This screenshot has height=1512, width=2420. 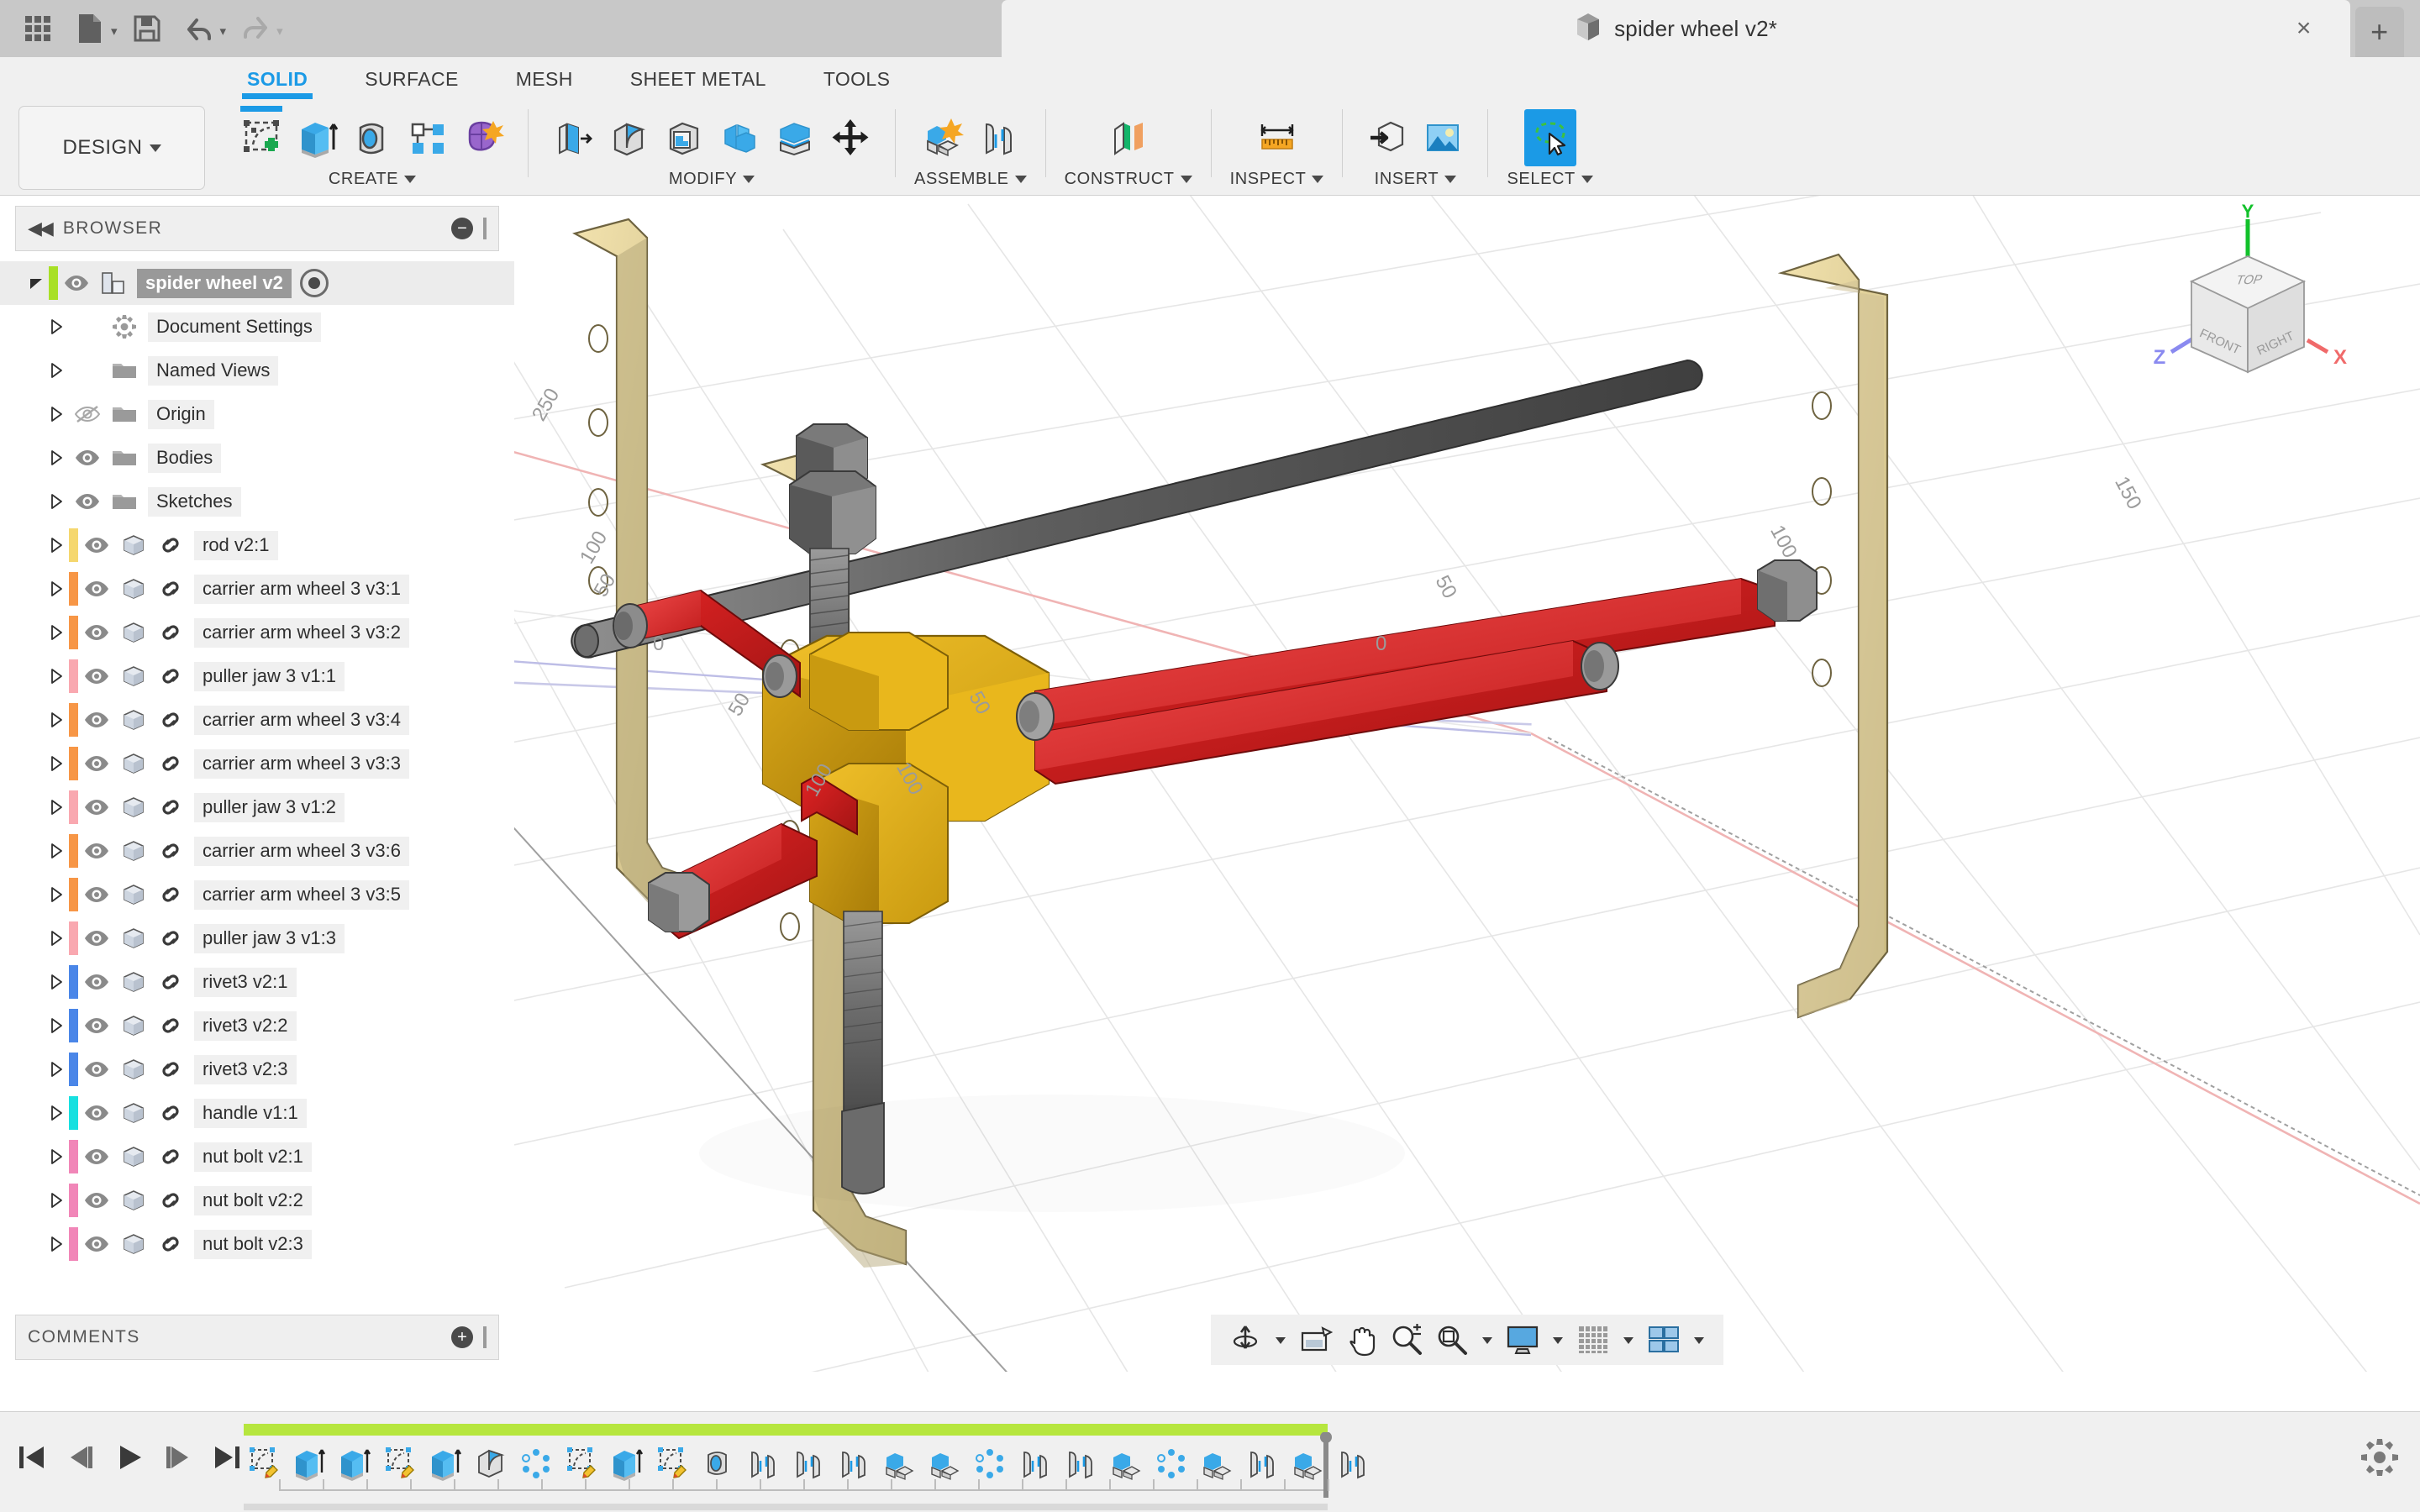 What do you see at coordinates (257, 1157) in the screenshot?
I see `browser-component-node: nut bolt v2:1` at bounding box center [257, 1157].